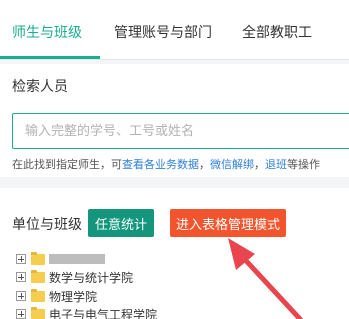 The width and height of the screenshot is (349, 319). I want to click on tab-all-staff: 全部教职工, so click(277, 32).